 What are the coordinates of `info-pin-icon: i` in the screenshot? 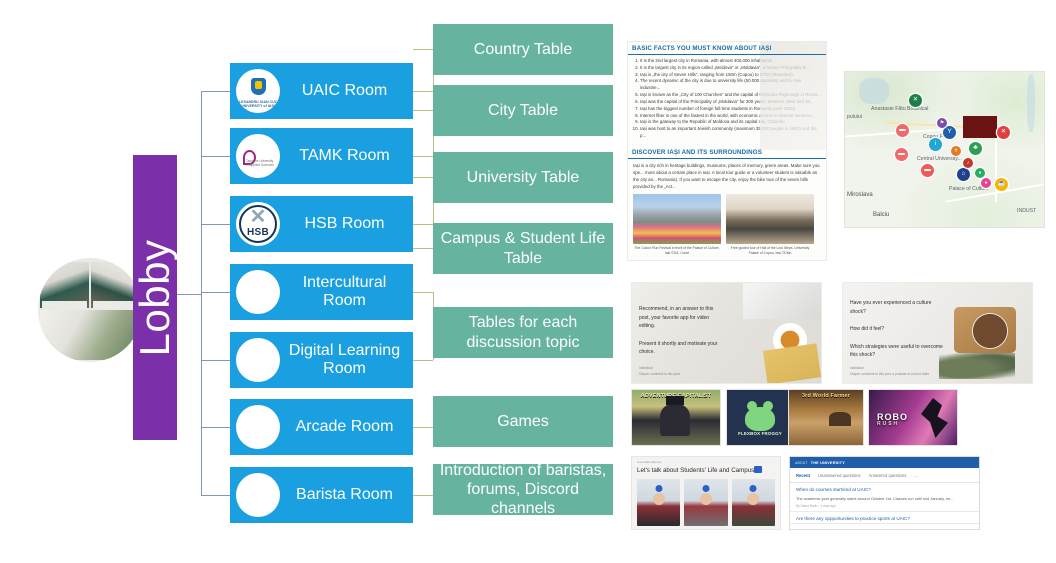 It's located at (935, 144).